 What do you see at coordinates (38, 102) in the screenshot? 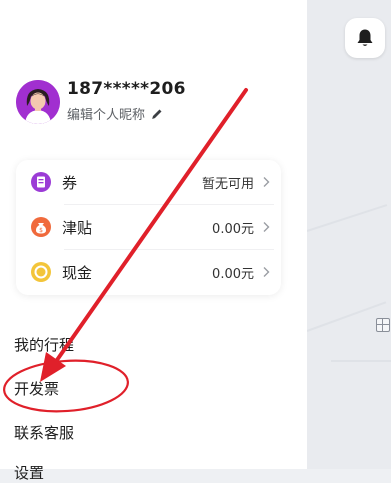
I see `user-avatar-icon` at bounding box center [38, 102].